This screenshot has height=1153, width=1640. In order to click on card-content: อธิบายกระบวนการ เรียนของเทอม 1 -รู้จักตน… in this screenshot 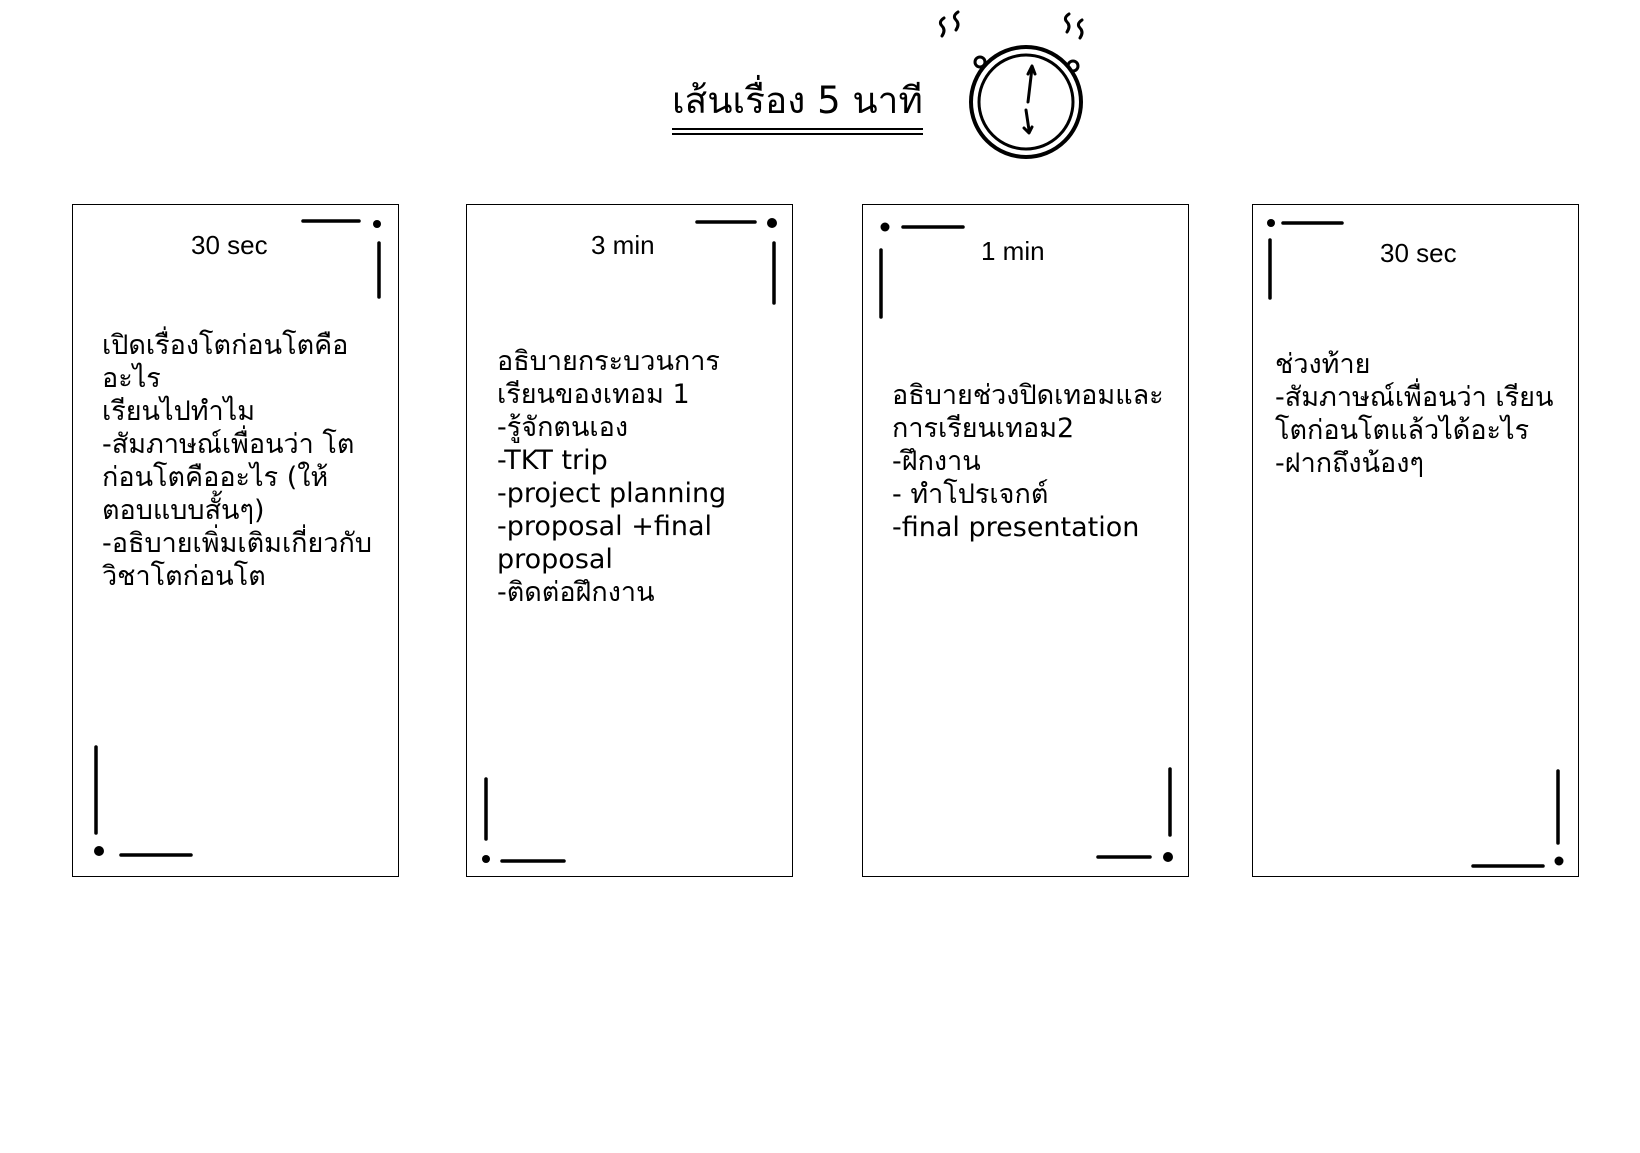, I will do `click(611, 477)`.